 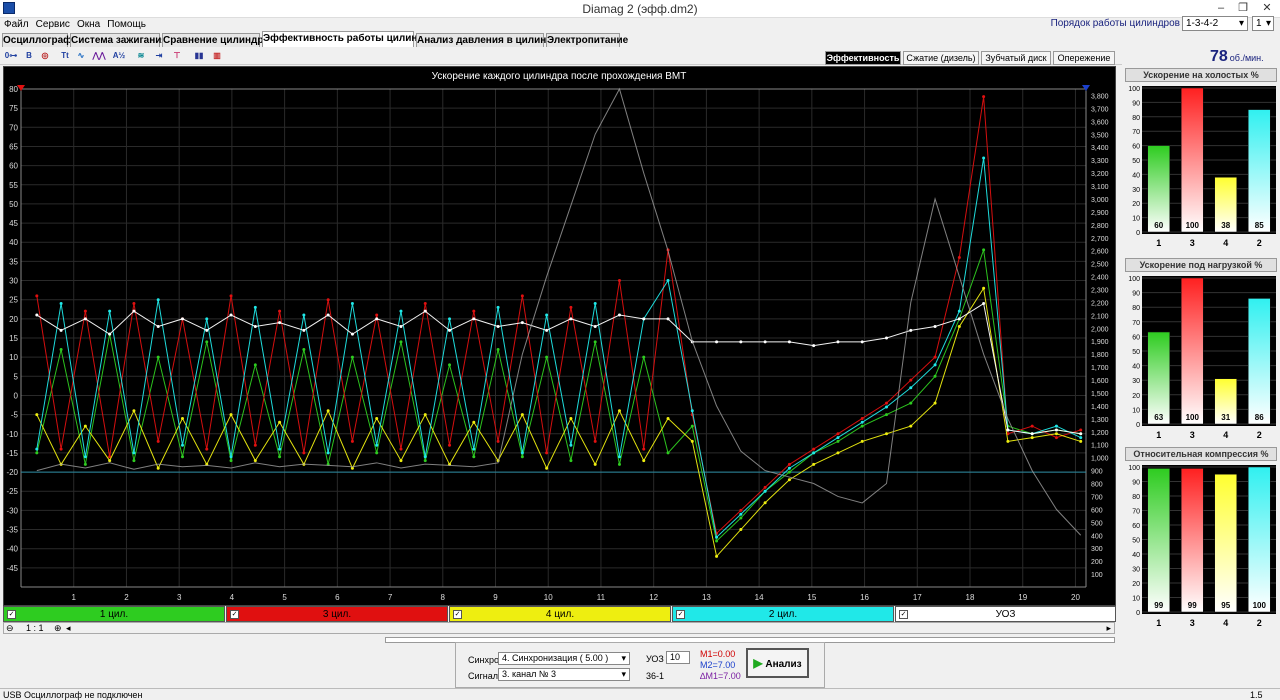 I want to click on scroll-right-icon: ▸, so click(x=1108, y=628).